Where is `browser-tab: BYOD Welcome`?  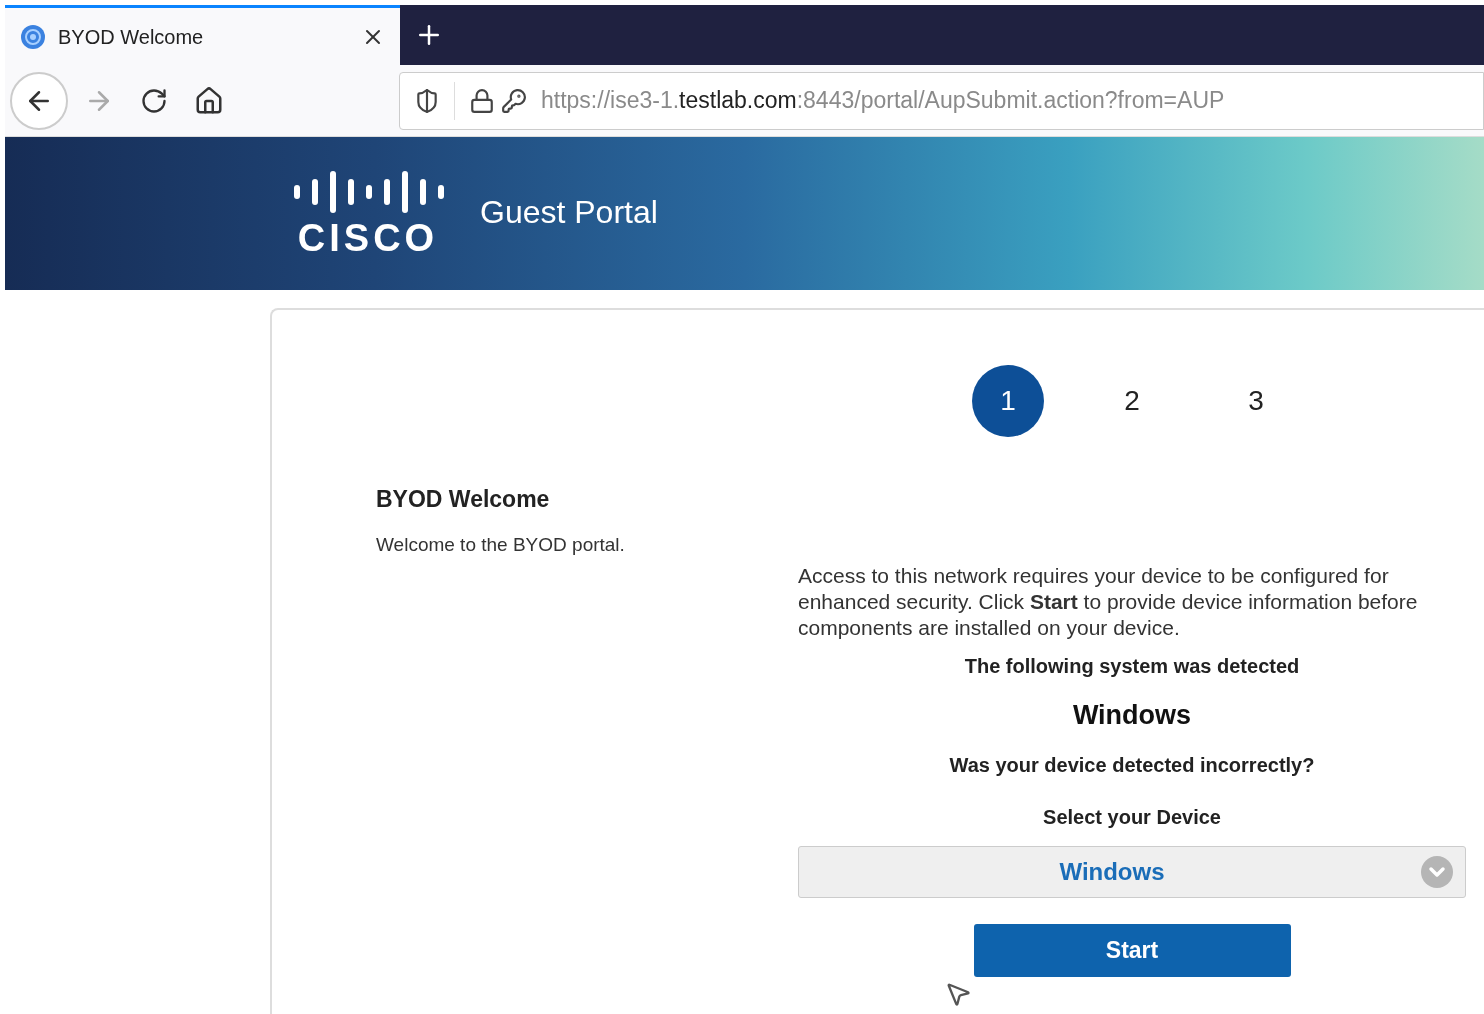 browser-tab: BYOD Welcome is located at coordinates (202, 35).